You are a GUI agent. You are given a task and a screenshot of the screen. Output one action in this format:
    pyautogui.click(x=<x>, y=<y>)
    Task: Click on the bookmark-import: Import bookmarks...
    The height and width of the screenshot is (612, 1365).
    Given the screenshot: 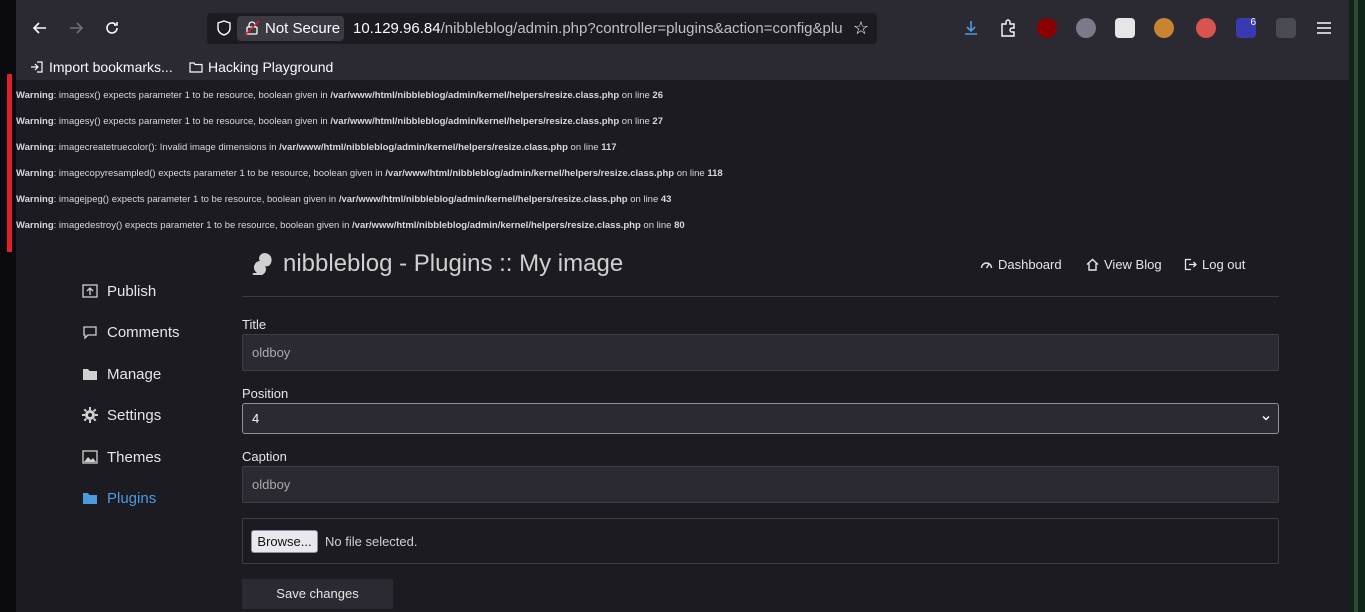 What is the action you would take?
    pyautogui.click(x=101, y=67)
    